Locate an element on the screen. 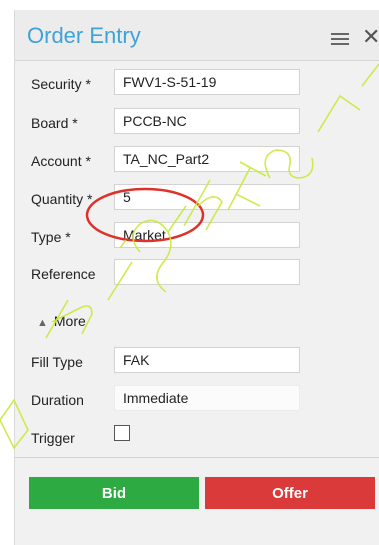  security-field: FWV1-S-51-19 is located at coordinates (207, 82).